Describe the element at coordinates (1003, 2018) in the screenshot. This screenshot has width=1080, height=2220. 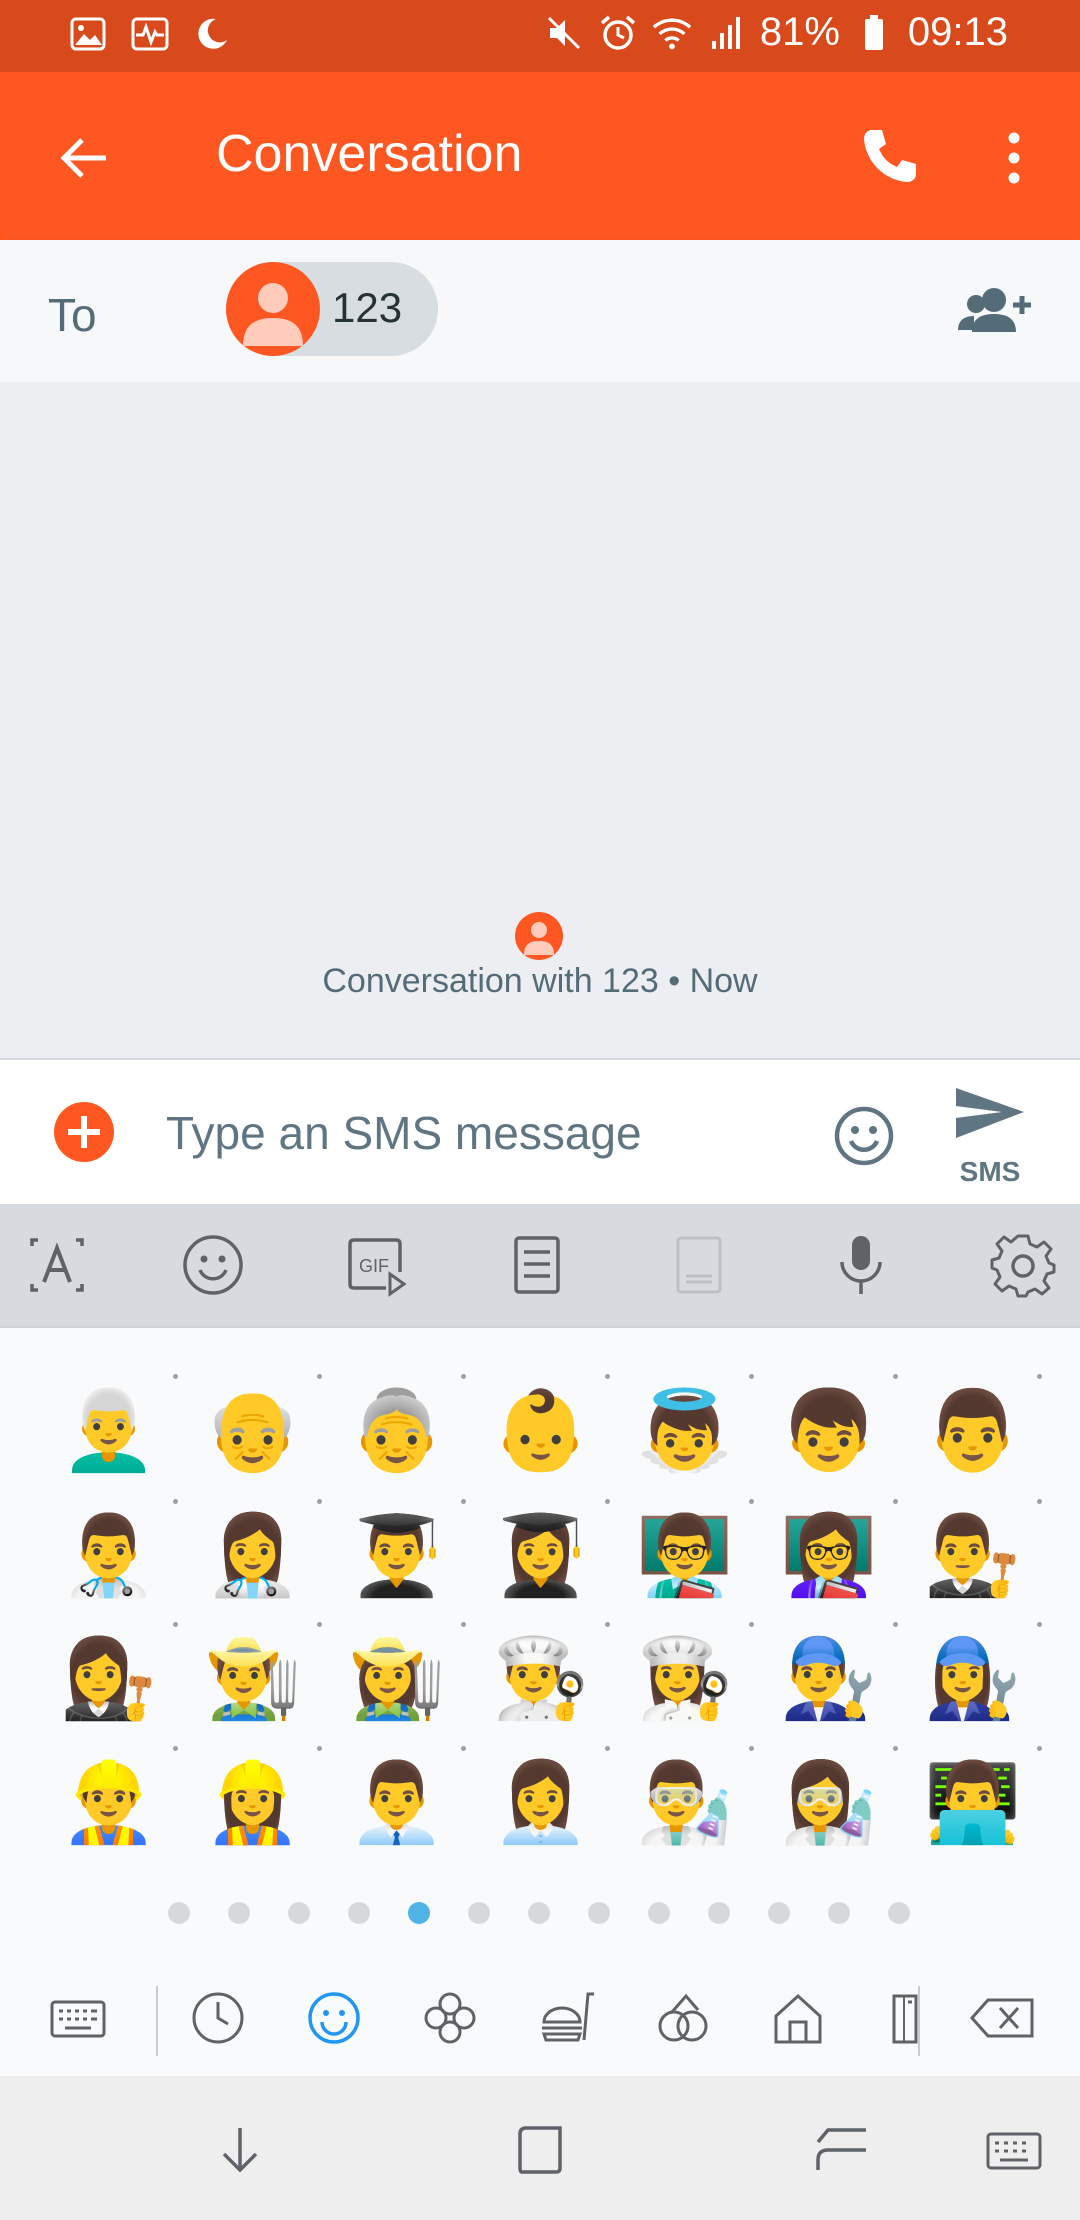
I see `backspace-icon` at that location.